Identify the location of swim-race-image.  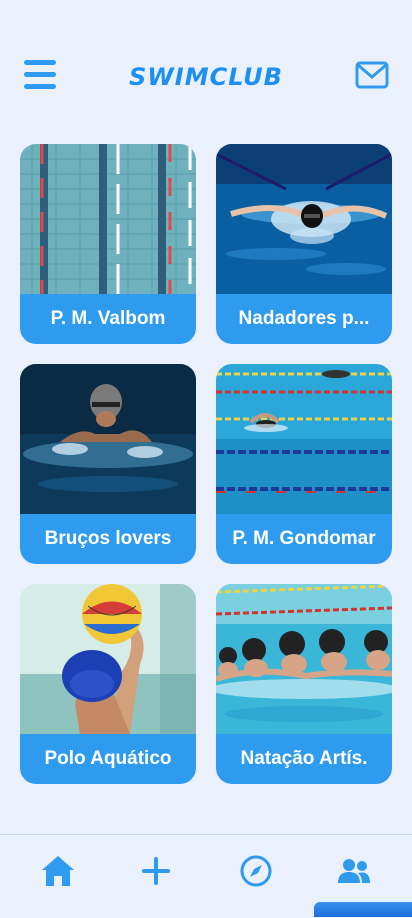
(304, 439).